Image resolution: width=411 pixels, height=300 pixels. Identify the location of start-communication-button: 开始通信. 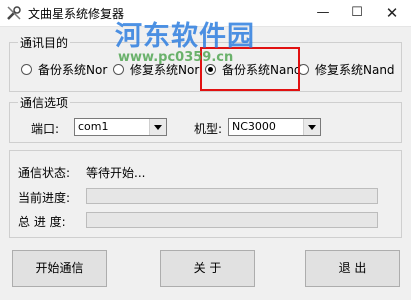
(59, 268).